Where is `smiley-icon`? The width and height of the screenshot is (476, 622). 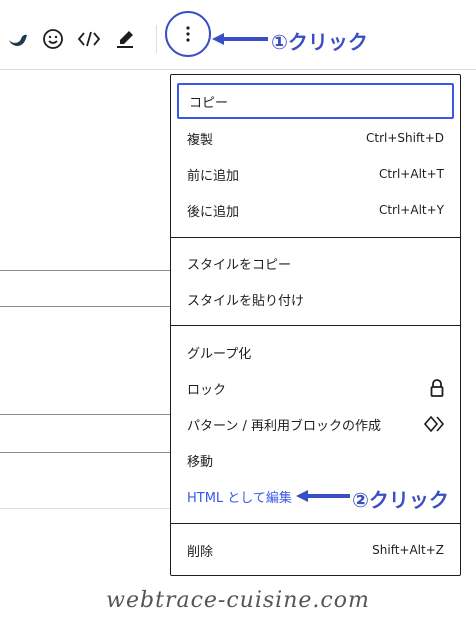 smiley-icon is located at coordinates (53, 39).